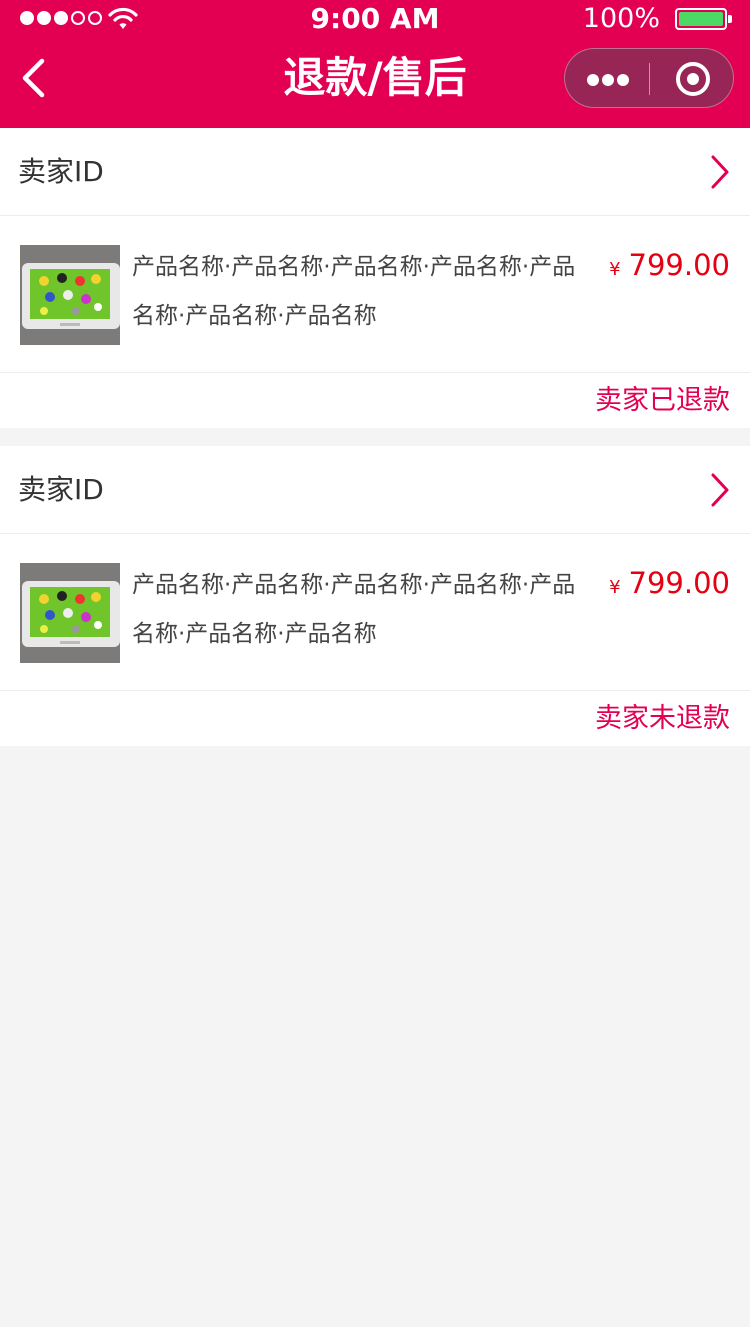 The image size is (750, 1327). Describe the element at coordinates (375, 718) in the screenshot. I see `refund-status-row: 卖家未退款` at that location.